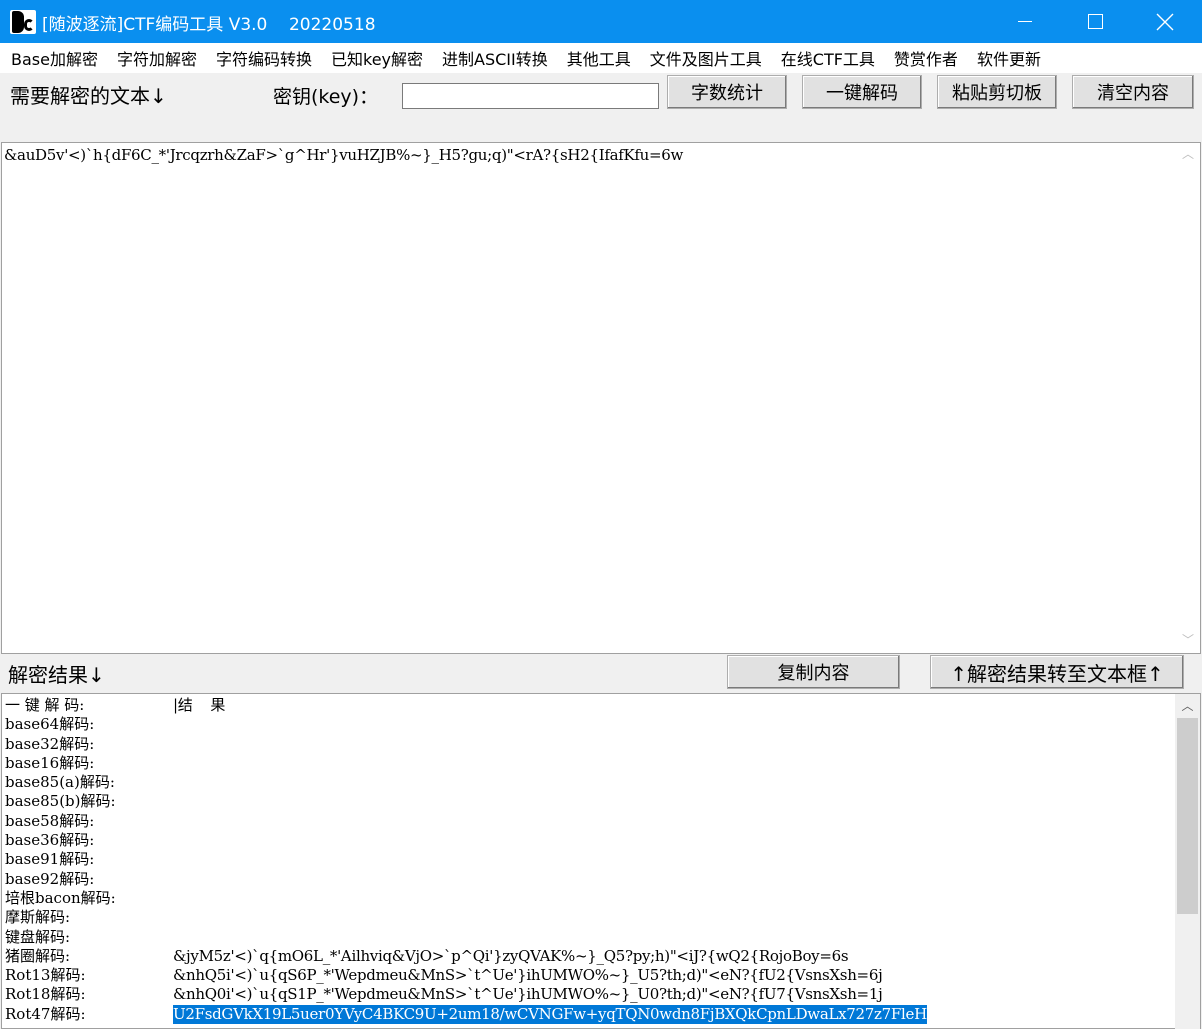  What do you see at coordinates (157, 58) in the screenshot?
I see `menu-char-crypto: 字符加解密` at bounding box center [157, 58].